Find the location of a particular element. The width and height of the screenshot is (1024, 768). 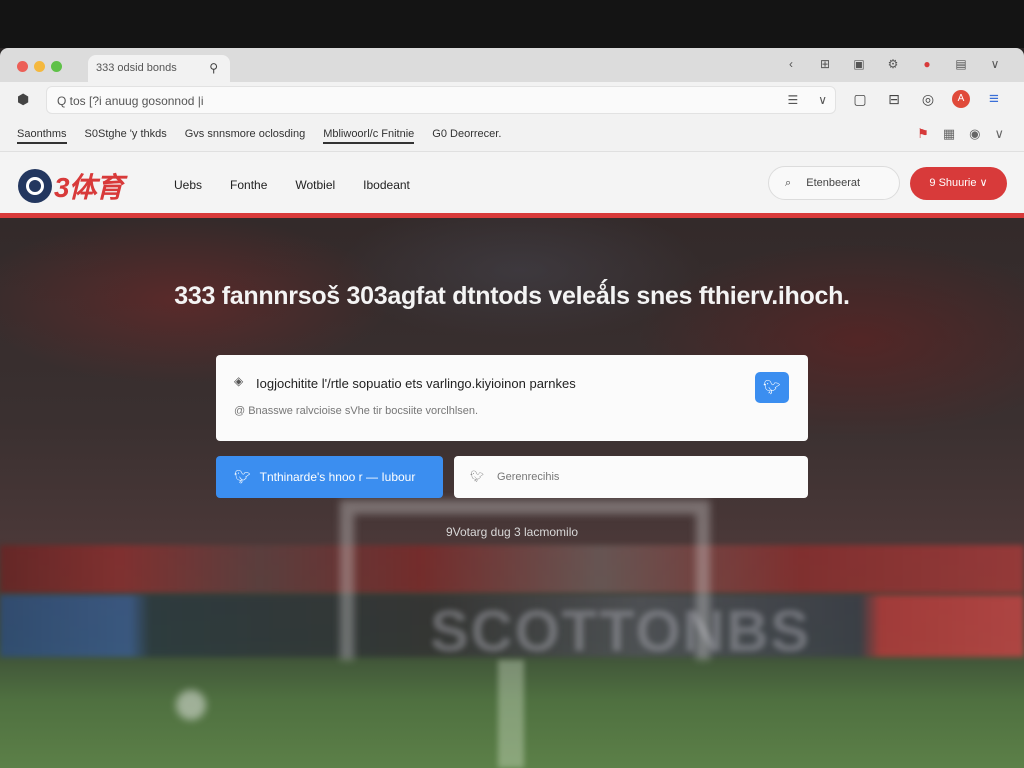

address-bar: Q tos [?i anuug gosonnod |i ☰ ∨ is located at coordinates (441, 100).